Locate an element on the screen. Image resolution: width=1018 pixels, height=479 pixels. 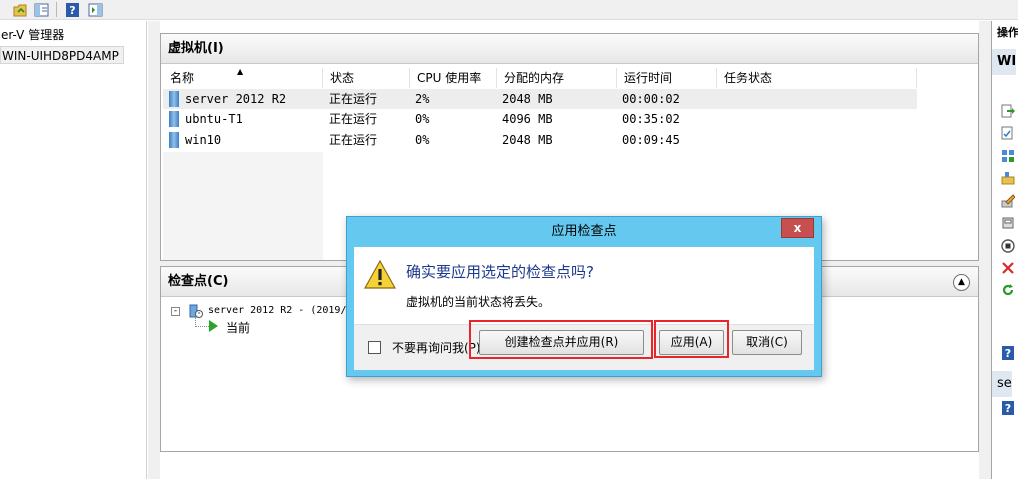
dialog-footer: 不要再询问我(P) 创建检查点并应用(R) 应用(A) 取消(C) is located at coordinates (584, 345).